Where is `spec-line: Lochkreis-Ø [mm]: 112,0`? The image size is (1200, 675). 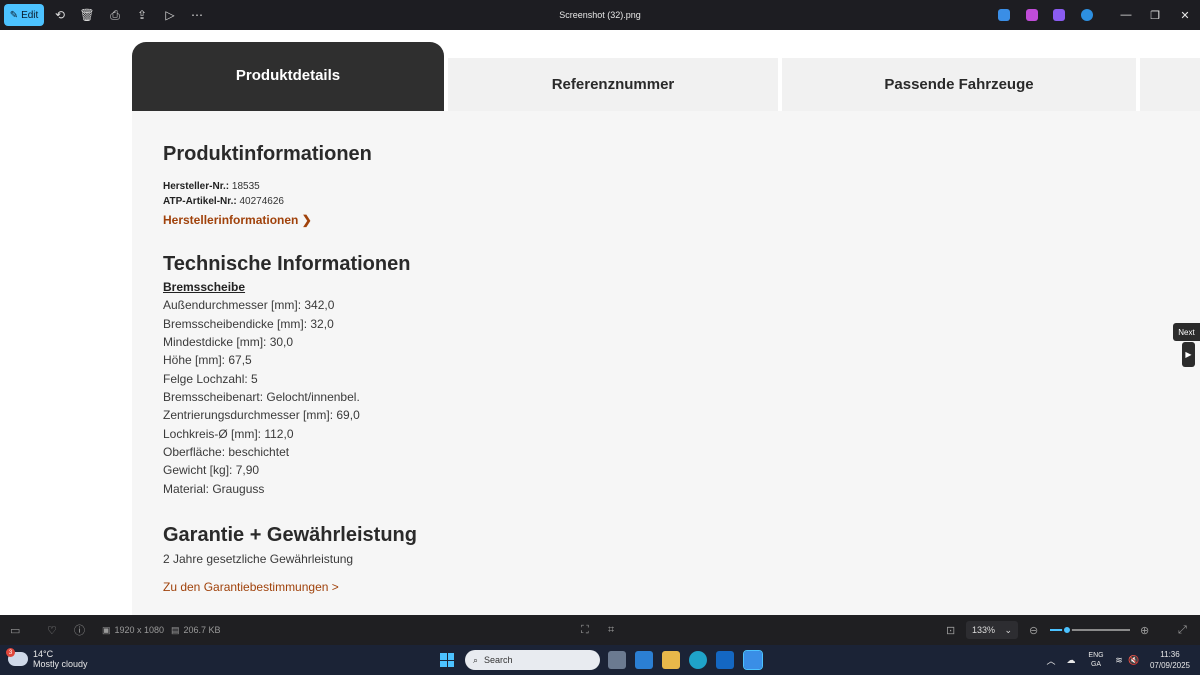 spec-line: Lochkreis-Ø [mm]: 112,0 is located at coordinates (228, 434).